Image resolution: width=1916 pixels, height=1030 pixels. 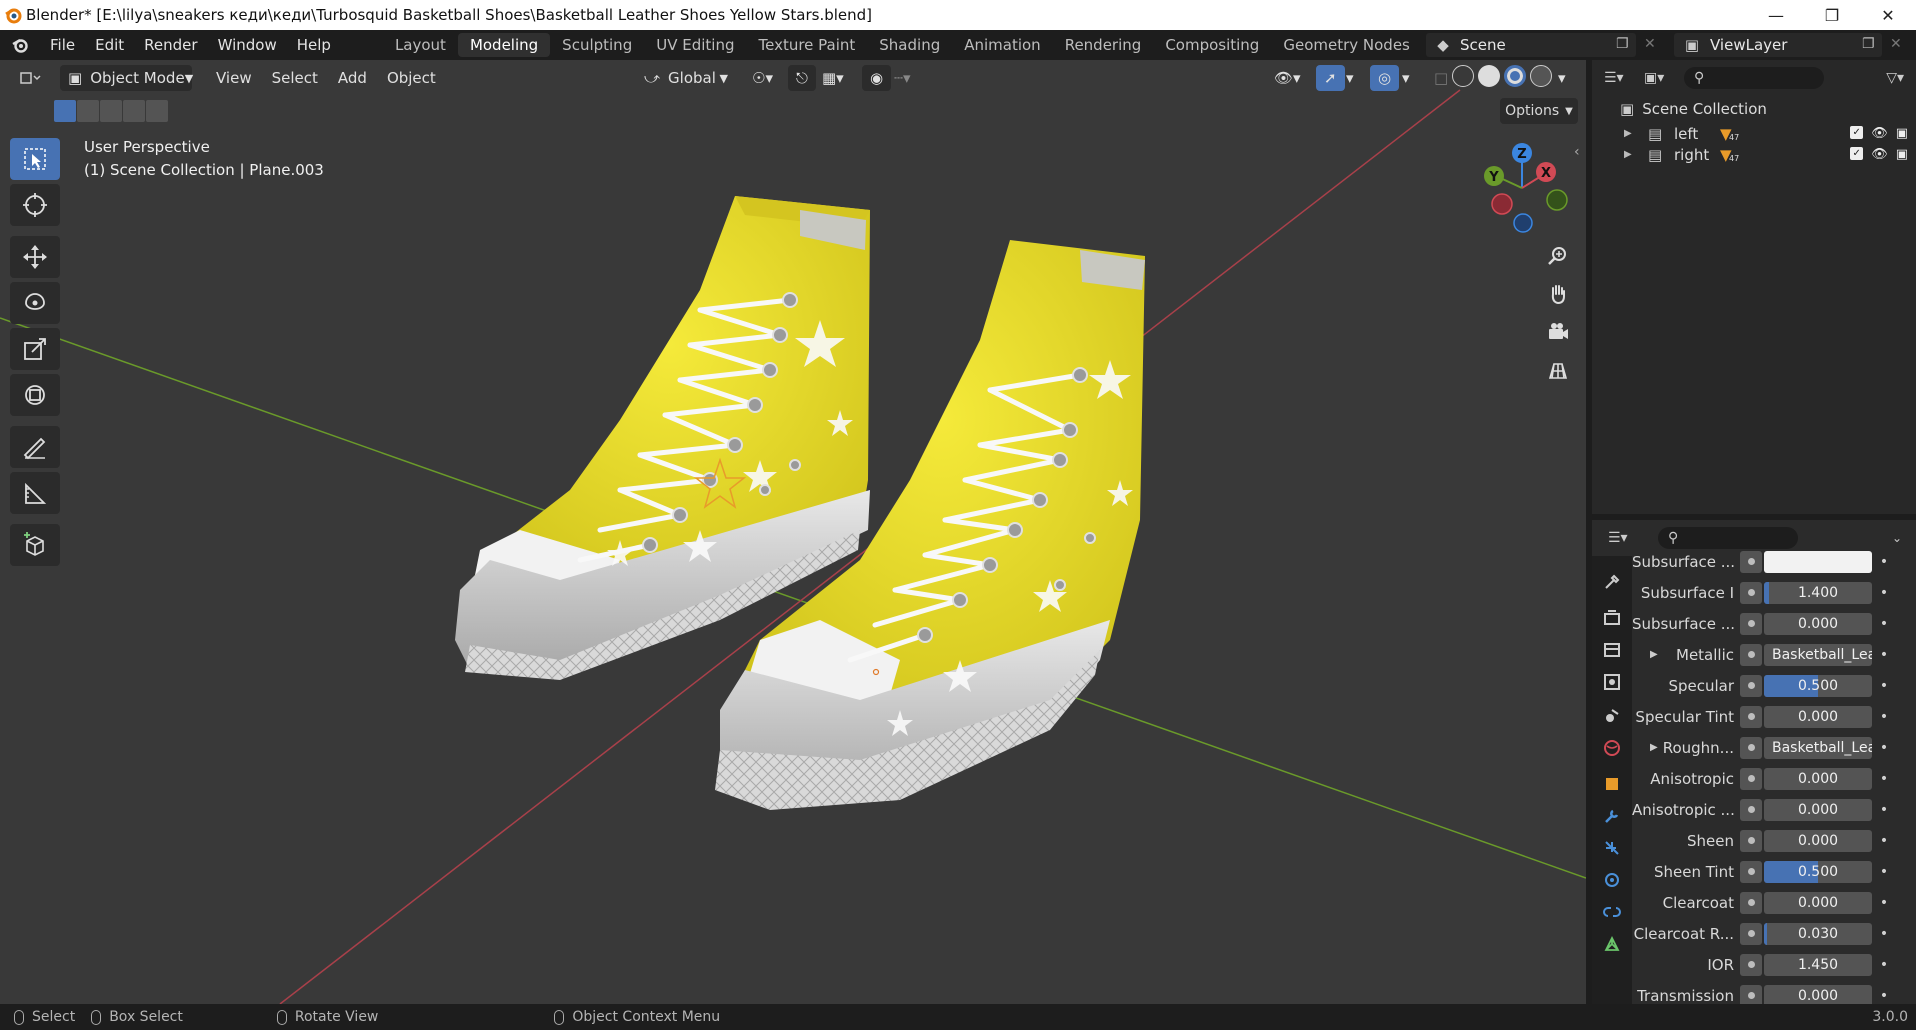 What do you see at coordinates (1612, 816) in the screenshot?
I see `modifier-tab-icon` at bounding box center [1612, 816].